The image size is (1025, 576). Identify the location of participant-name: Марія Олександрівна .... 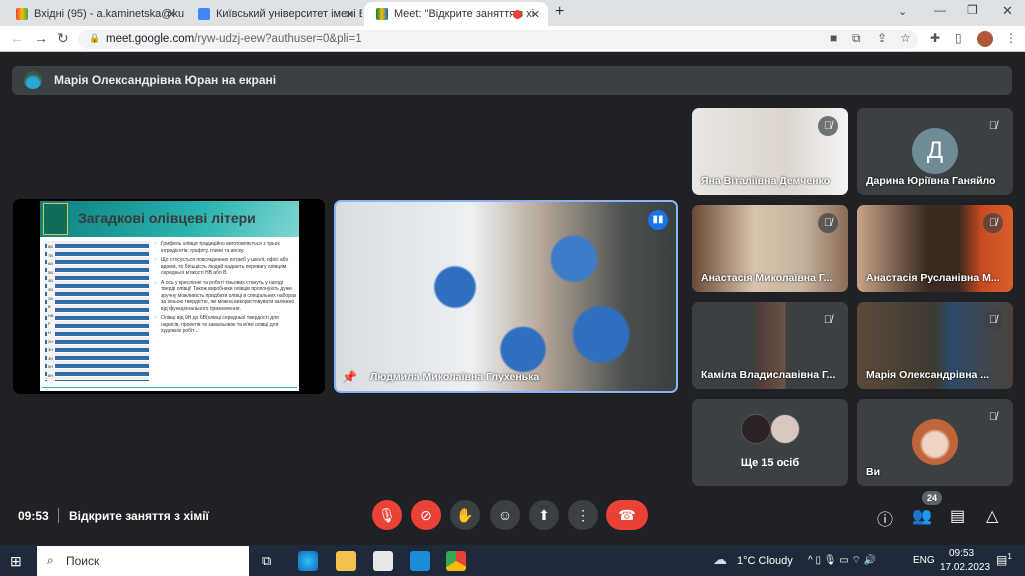
(928, 375).